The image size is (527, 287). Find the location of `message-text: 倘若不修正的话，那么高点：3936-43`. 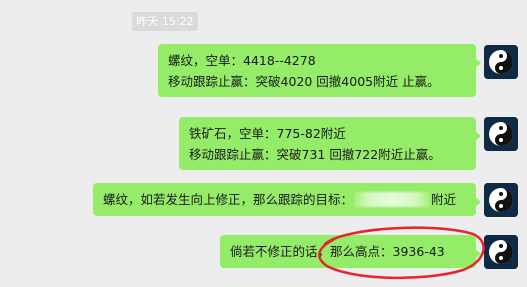

message-text: 倘若不修正的话，那么高点：3936-43 is located at coordinates (337, 251).